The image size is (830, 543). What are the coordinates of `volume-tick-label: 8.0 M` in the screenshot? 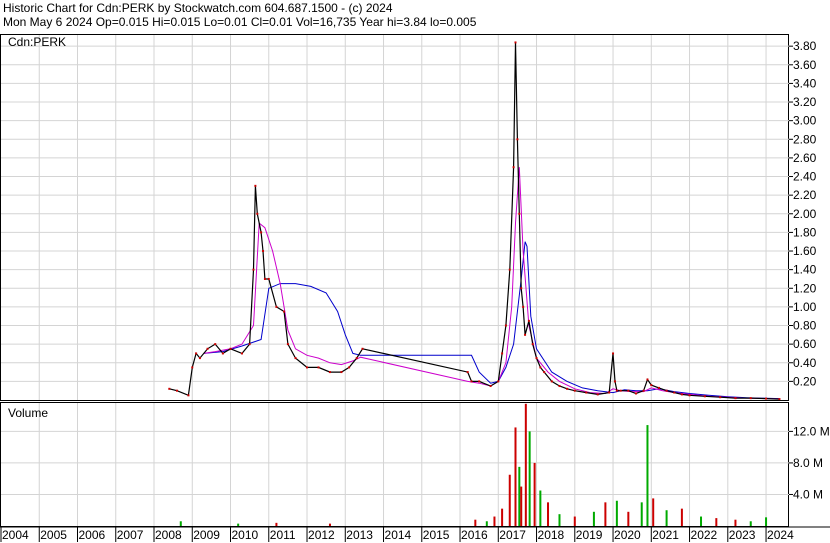 It's located at (808, 463).